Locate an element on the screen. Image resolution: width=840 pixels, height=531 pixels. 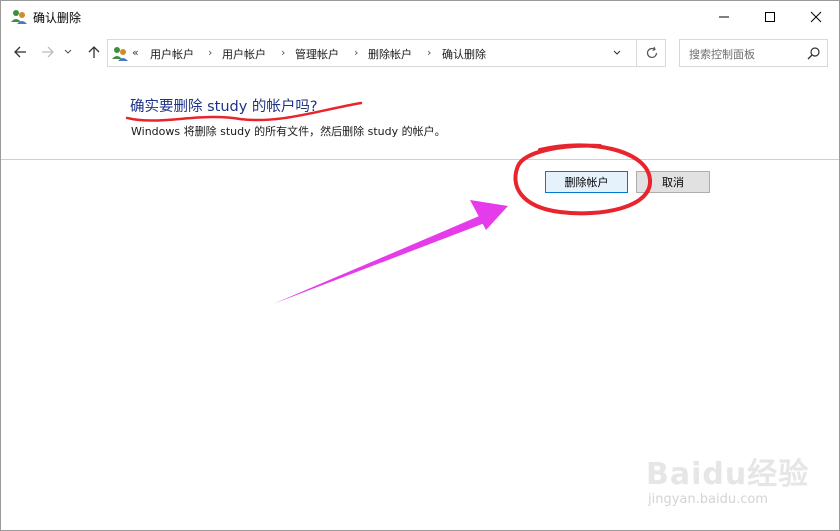
users-folder-icon is located at coordinates (120, 54).